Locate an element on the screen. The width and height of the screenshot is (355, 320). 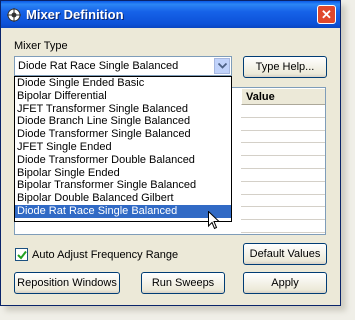
run-sweeps-button: Run Sweeps is located at coordinates (183, 283).